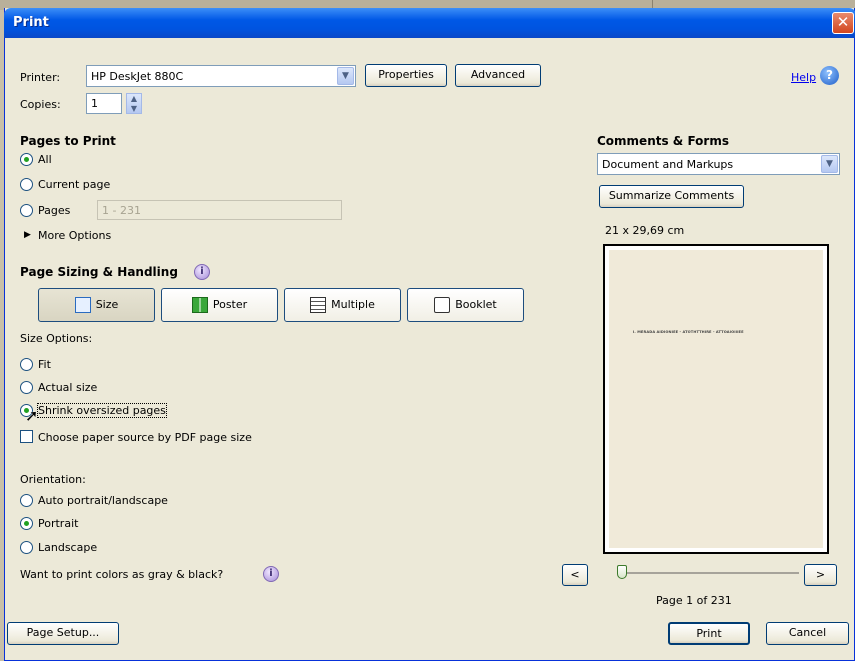  Describe the element at coordinates (44, 364) in the screenshot. I see `radio-fit-label: Fit` at that location.